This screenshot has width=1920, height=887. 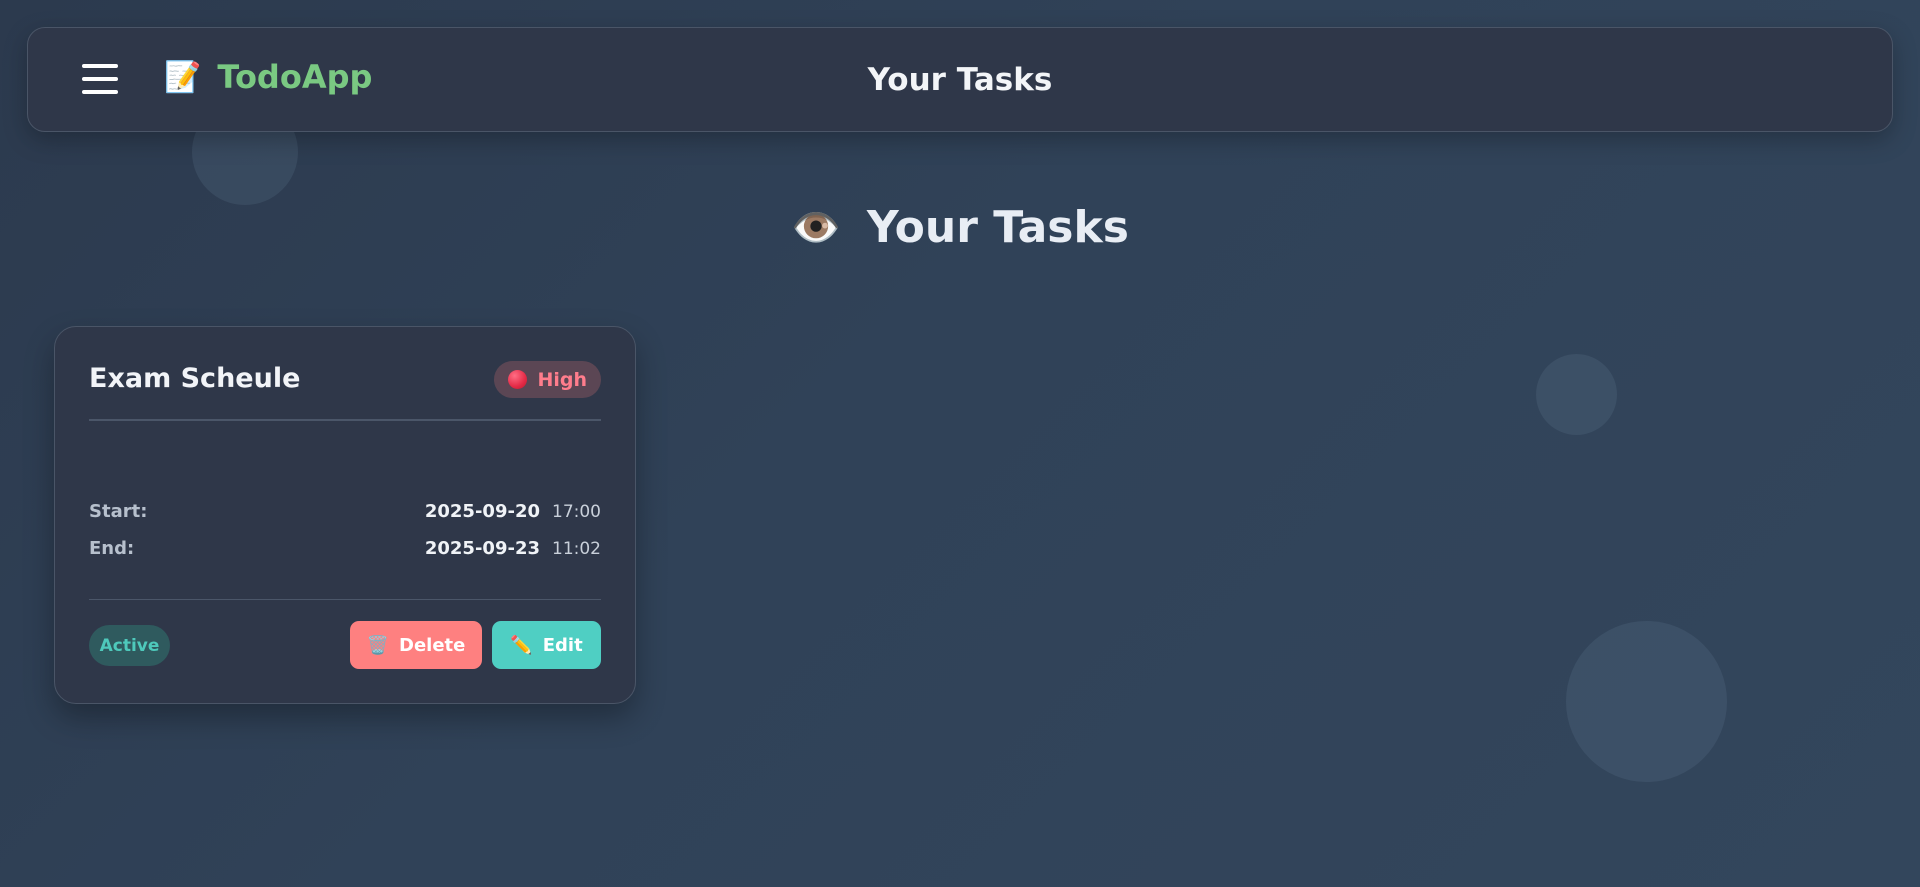 I want to click on end-time: 11:02, so click(x=576, y=548).